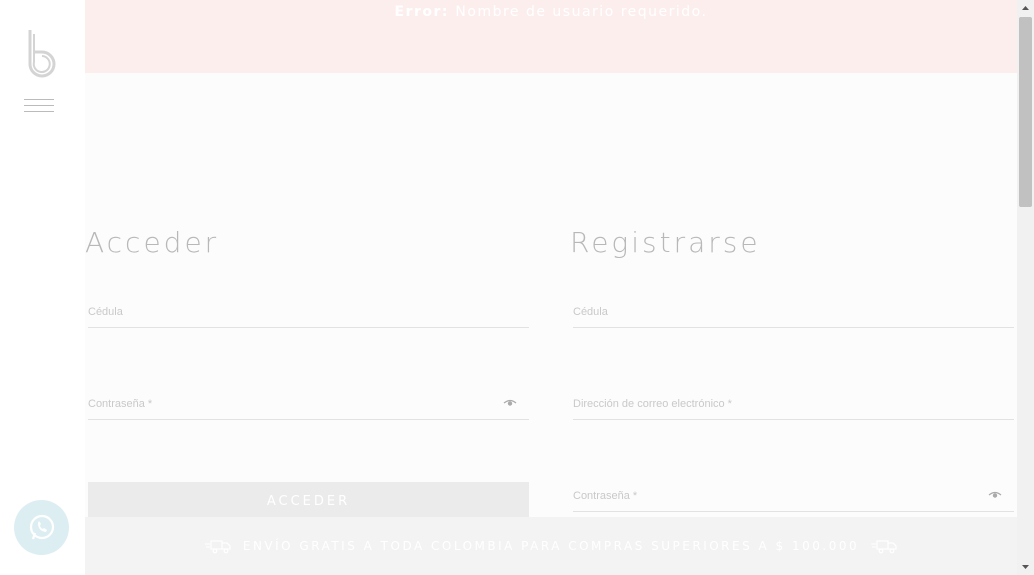 The width and height of the screenshot is (1034, 575). I want to click on error-message: Error: Nombre de usuario requerido., so click(551, 10).